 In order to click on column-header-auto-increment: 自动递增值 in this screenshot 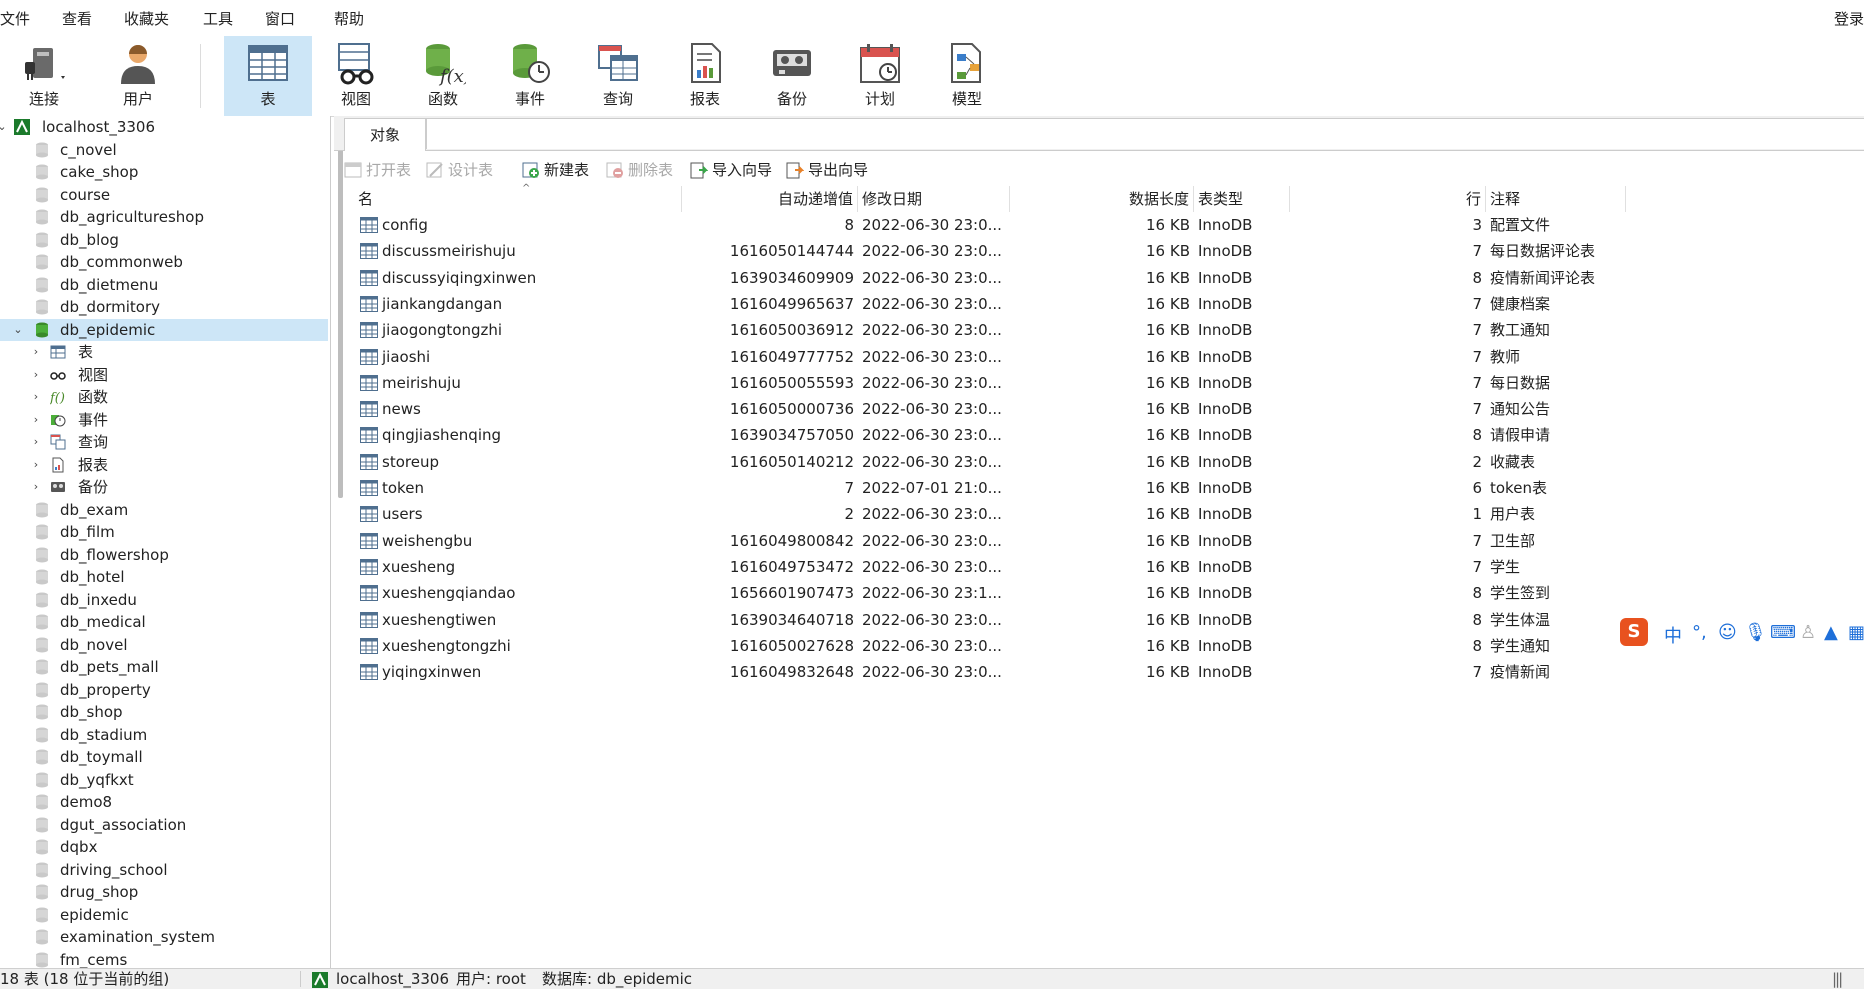, I will do `click(770, 199)`.